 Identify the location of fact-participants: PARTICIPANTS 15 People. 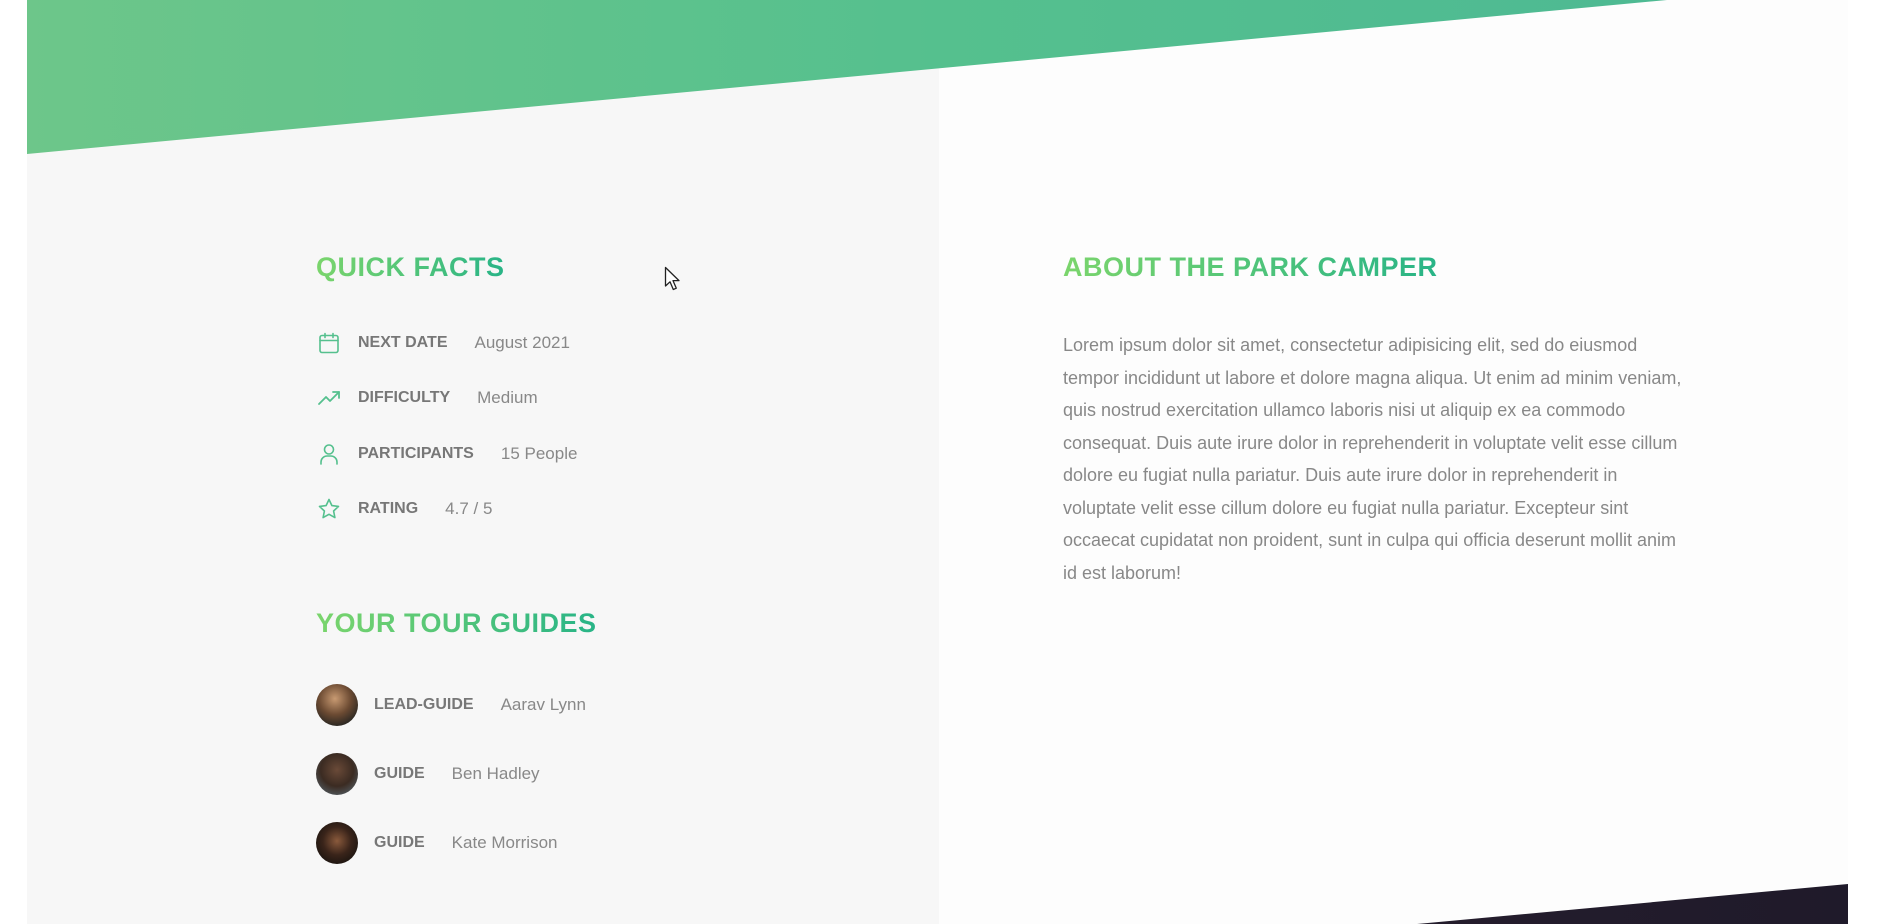
(446, 454).